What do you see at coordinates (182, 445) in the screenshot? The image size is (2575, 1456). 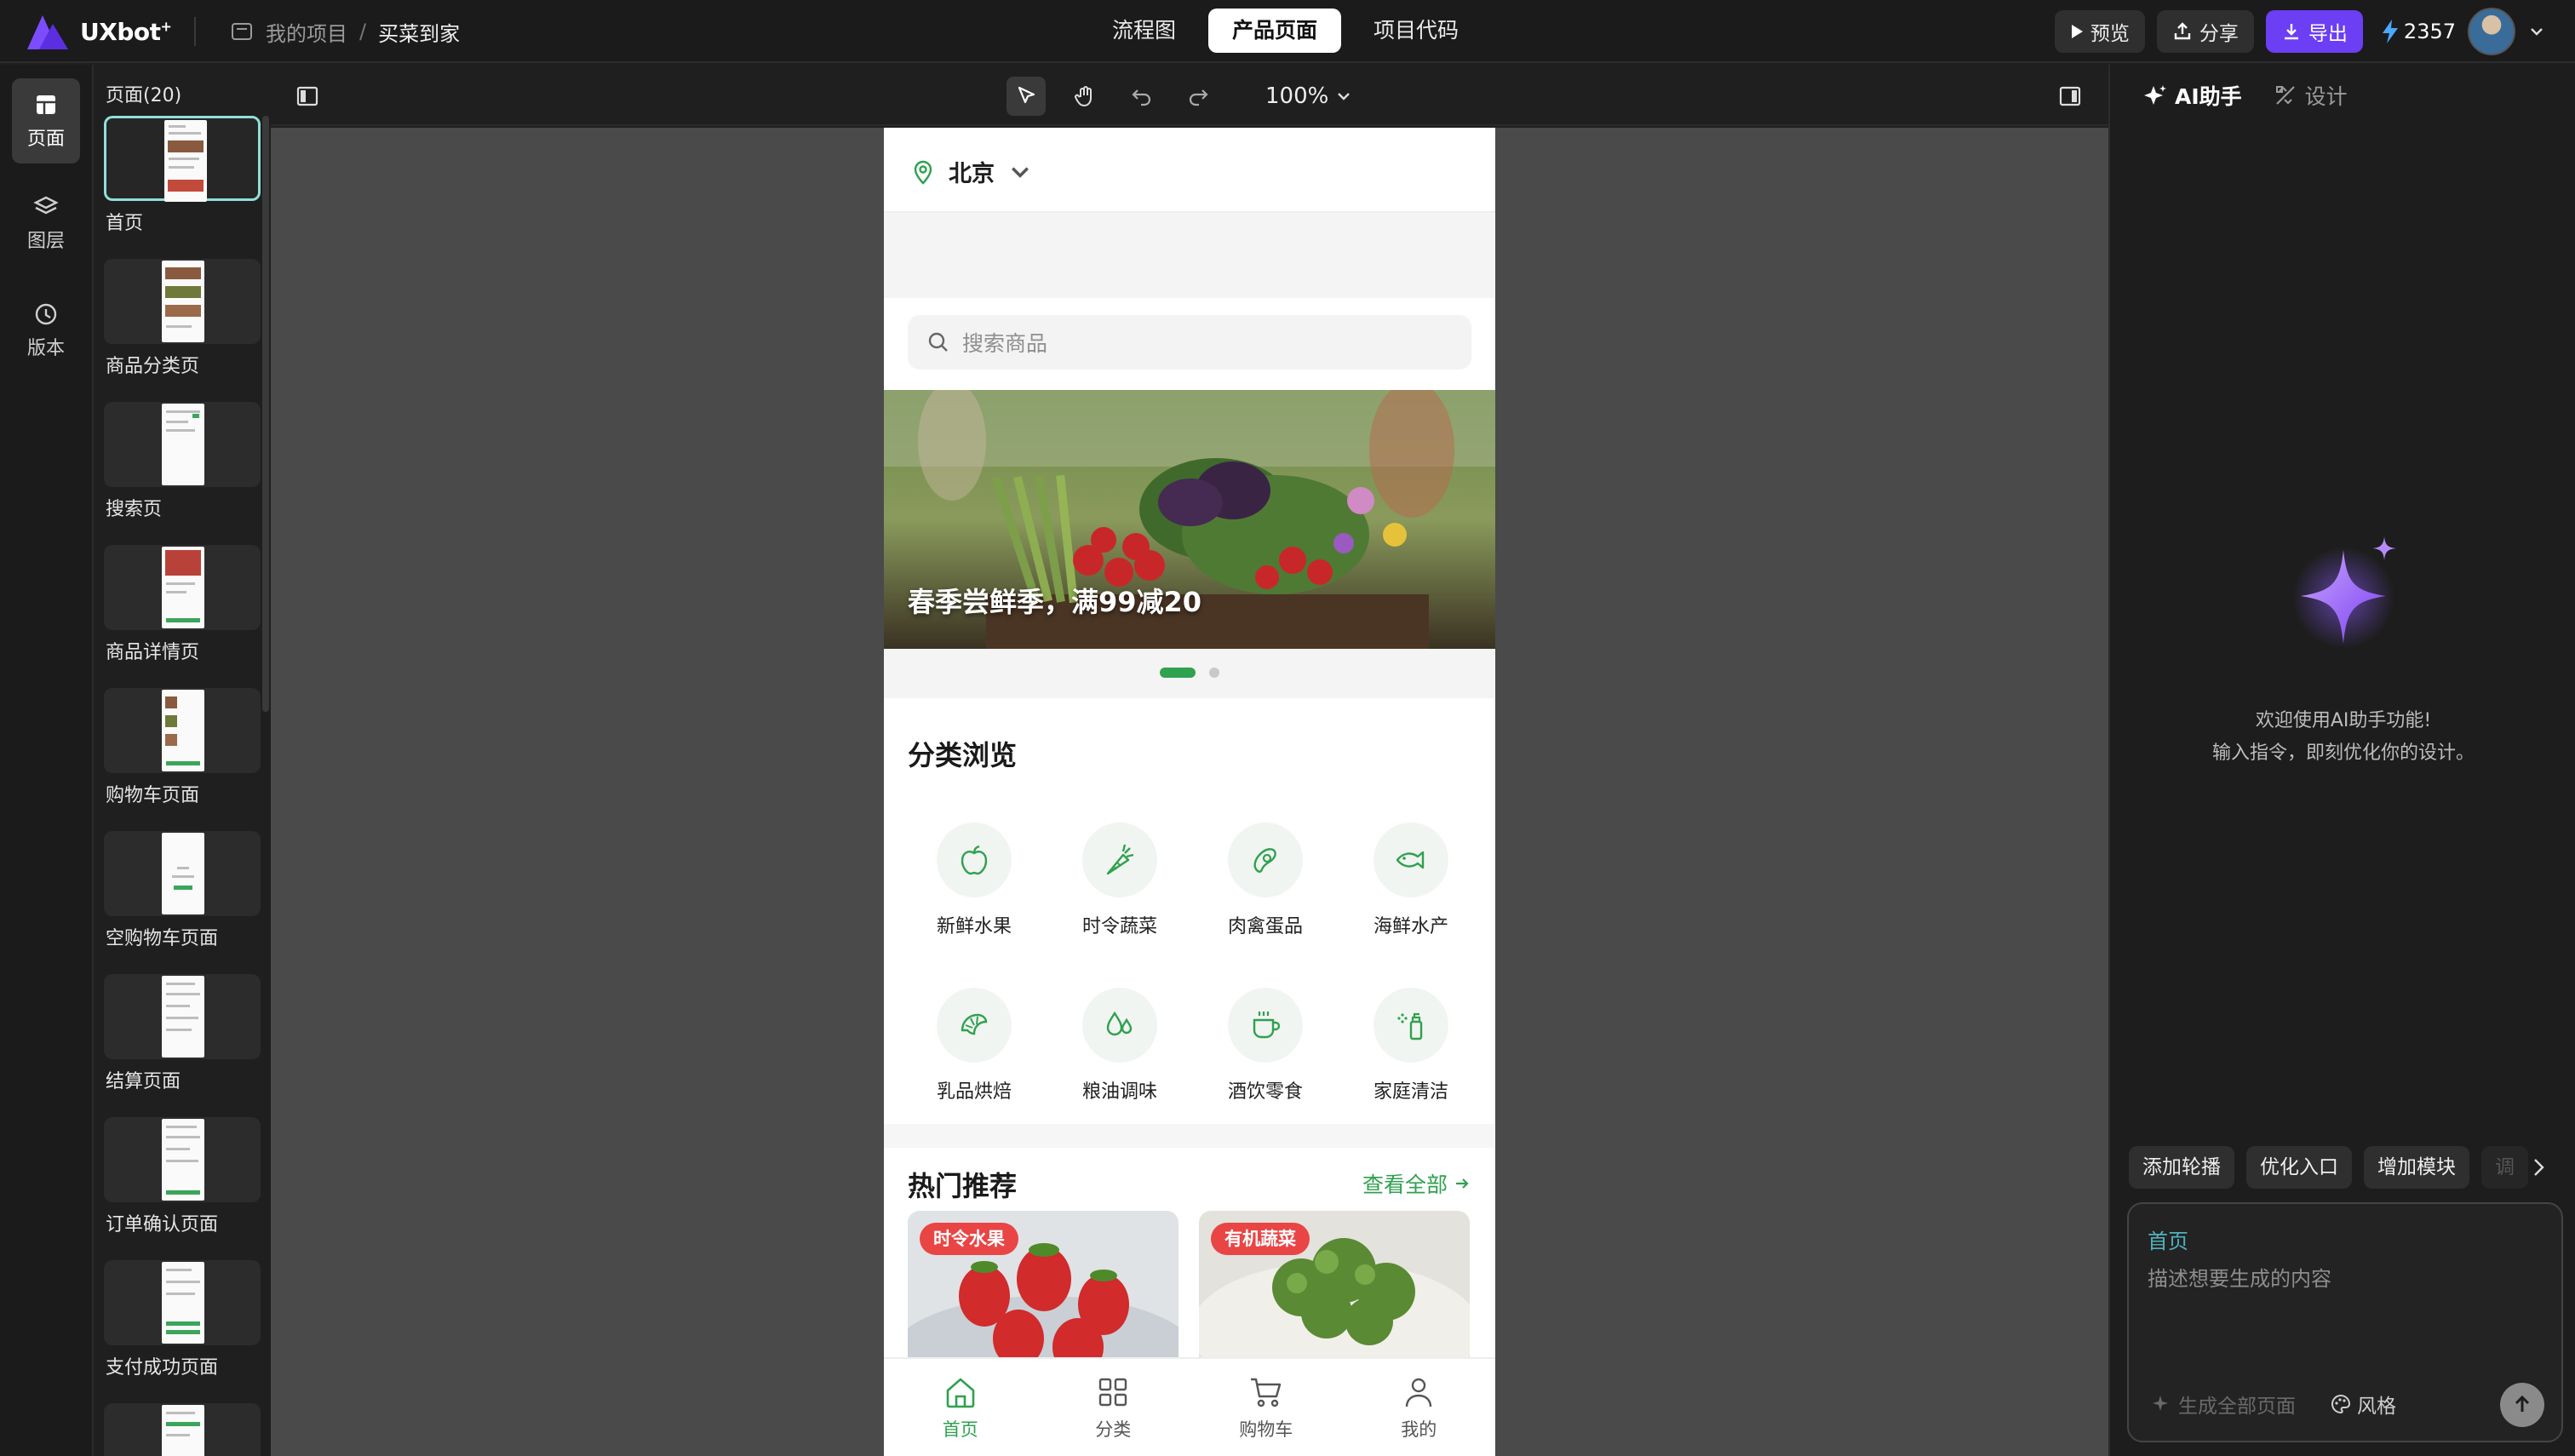 I see `page-thumbnail-search` at bounding box center [182, 445].